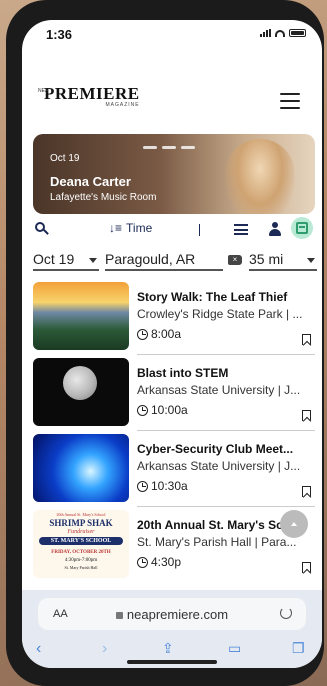 Image resolution: width=327 pixels, height=686 pixels. I want to click on date-filter-value: Oct 19, so click(54, 259).